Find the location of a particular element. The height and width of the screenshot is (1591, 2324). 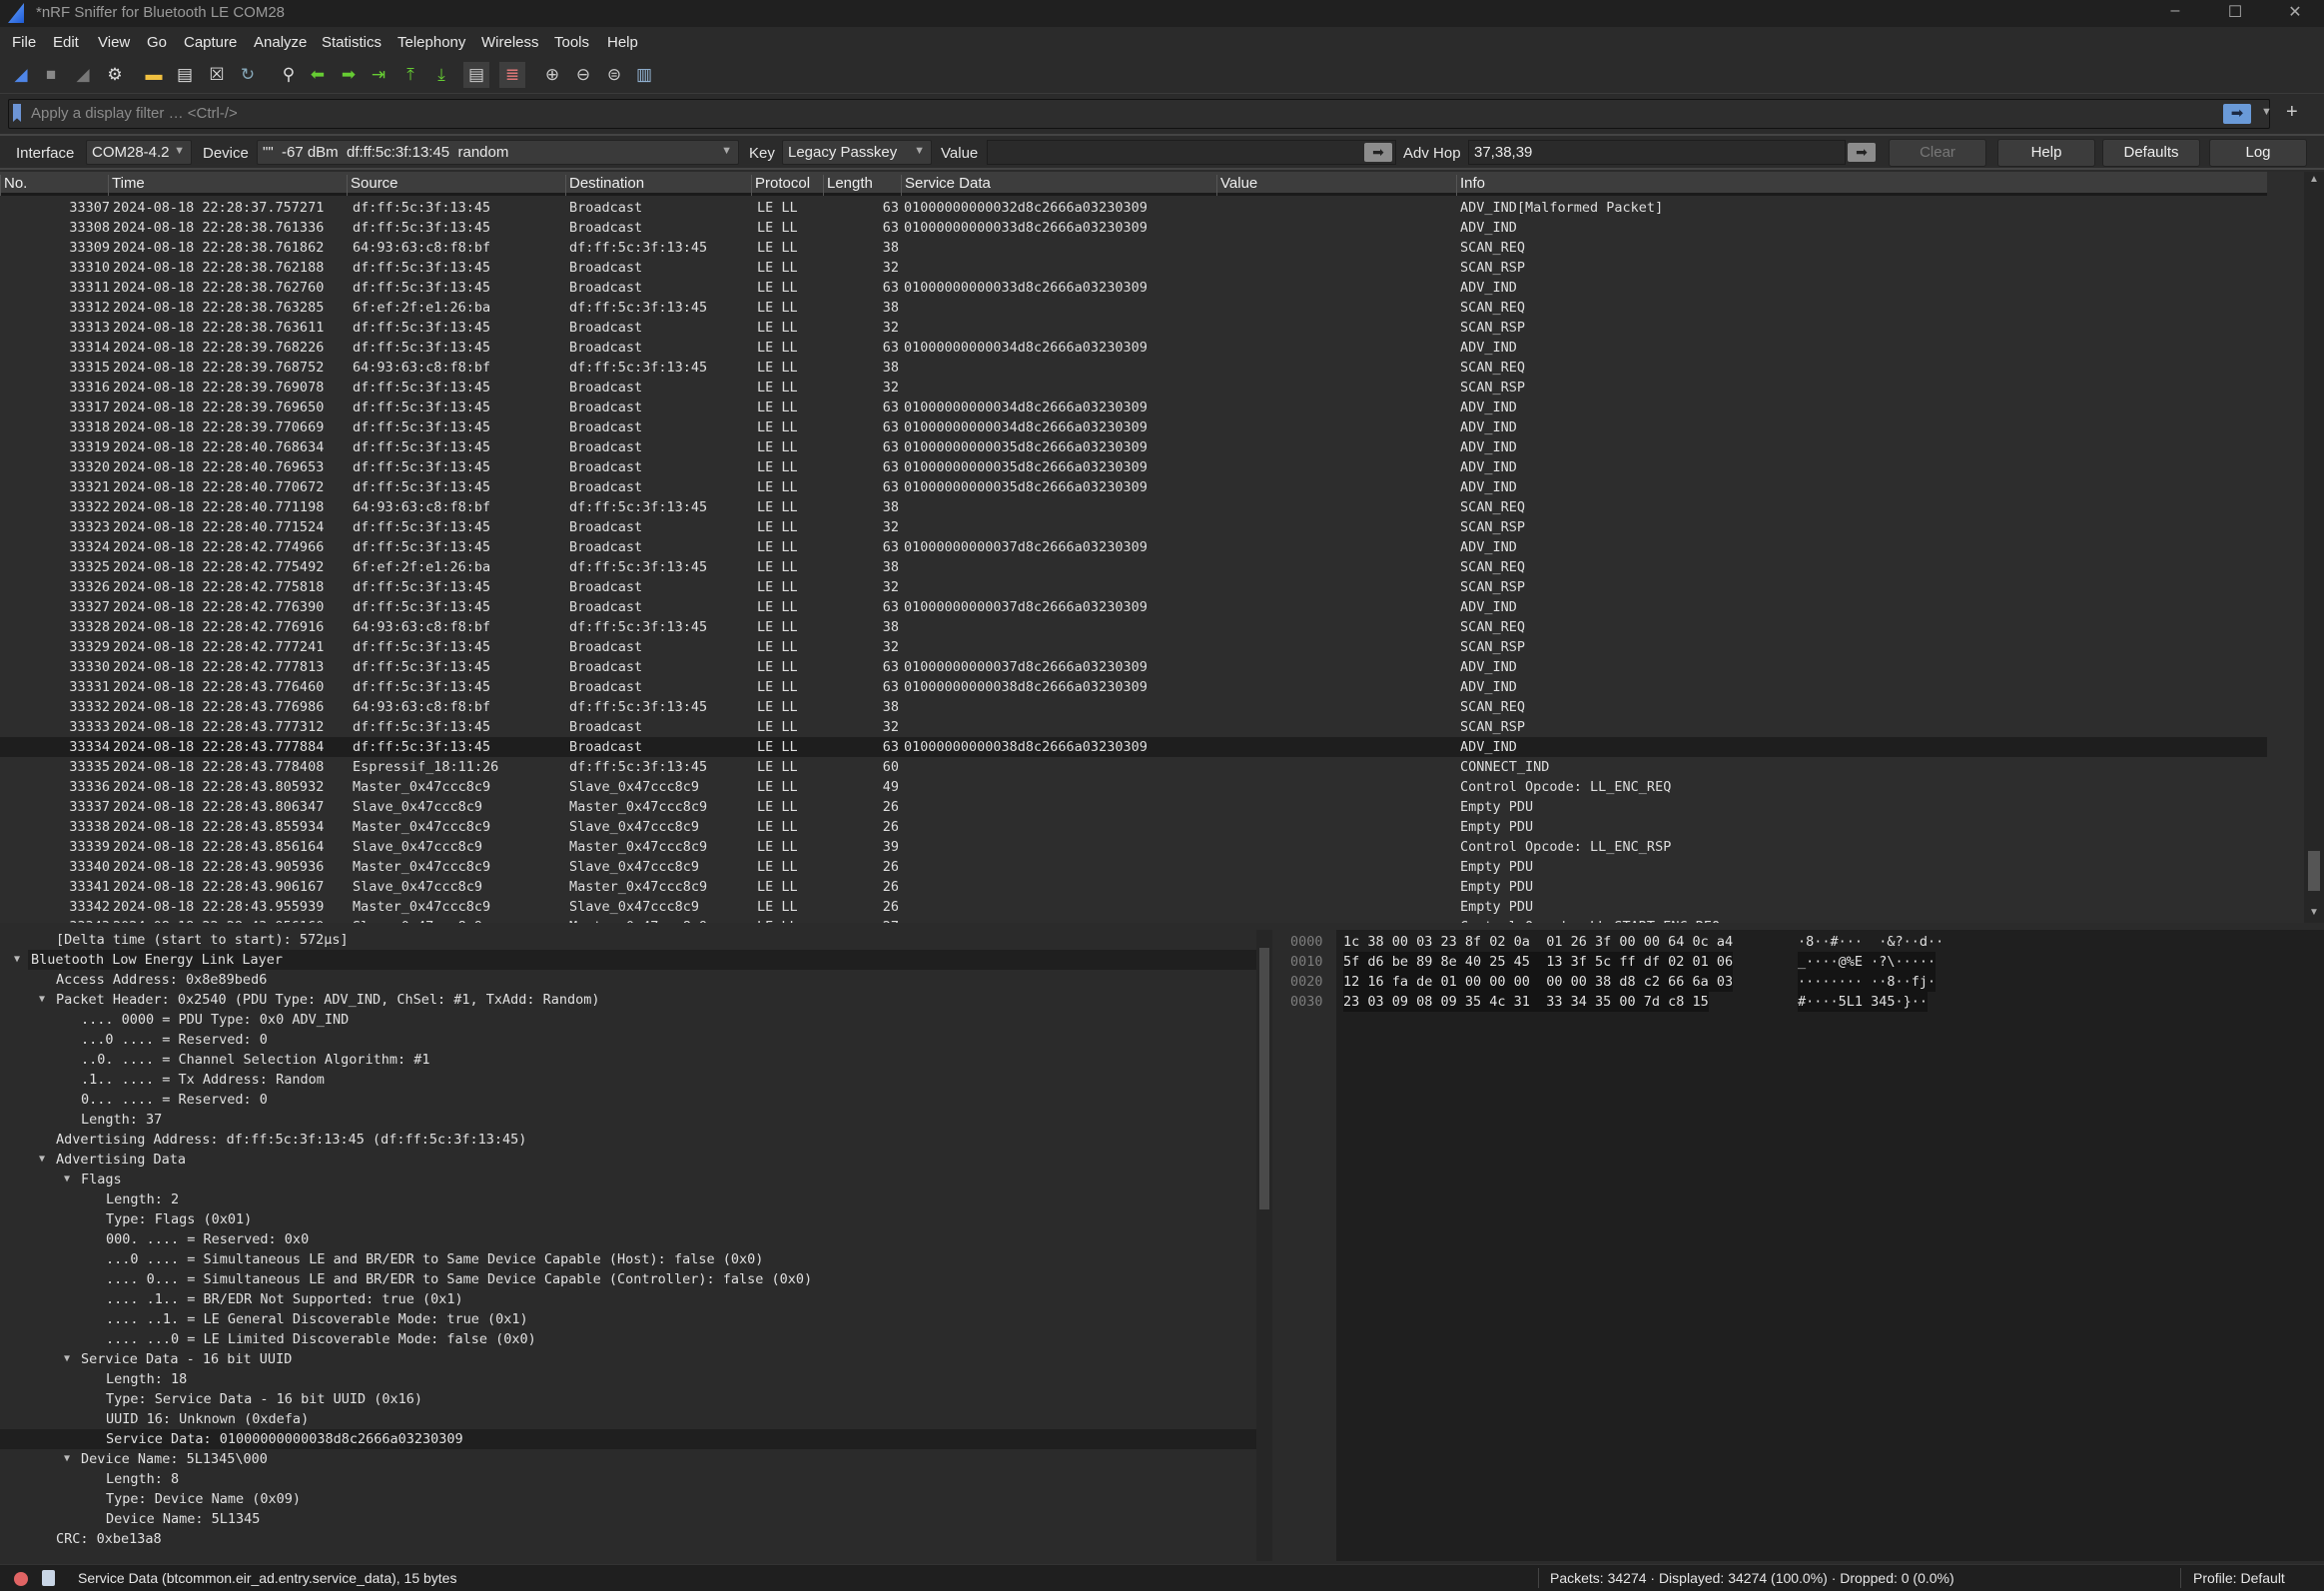

detail-tree-item: Length: 2 is located at coordinates (628, 1199).